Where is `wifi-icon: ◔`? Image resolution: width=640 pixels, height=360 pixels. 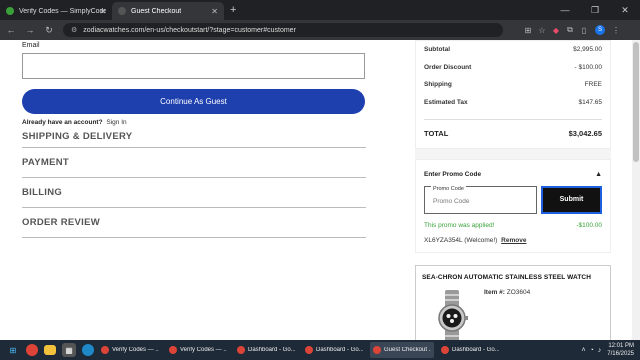 wifi-icon: ◔ is located at coordinates (592, 350).